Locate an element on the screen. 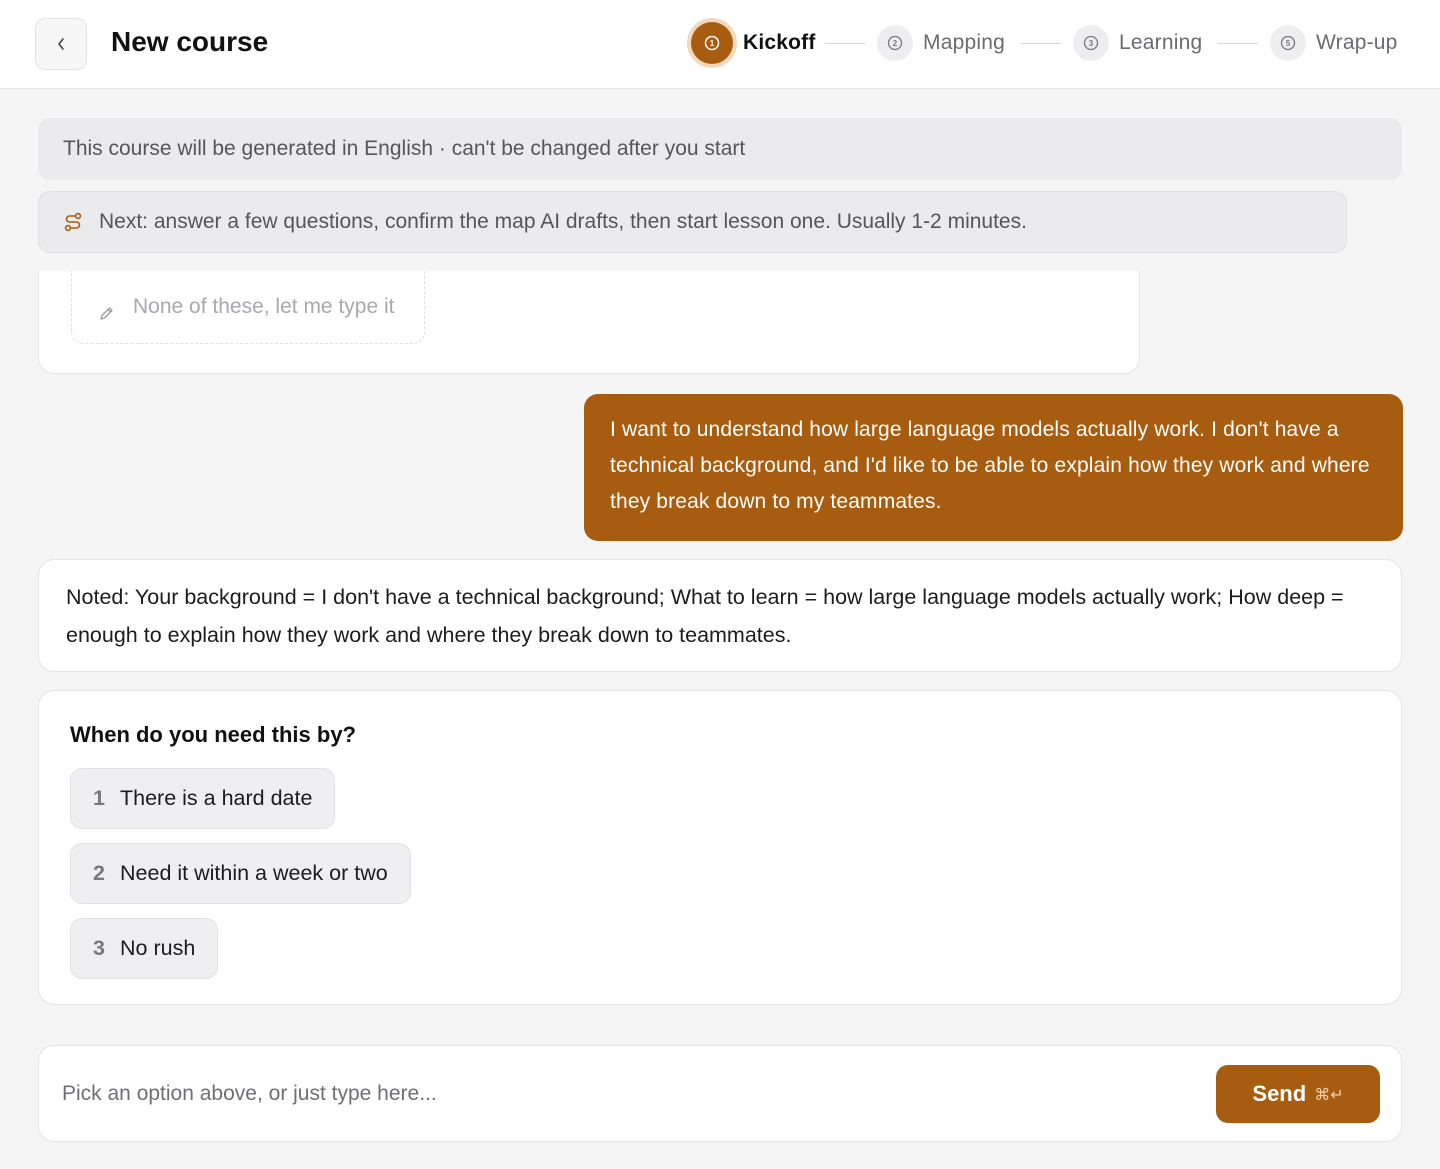  pencil-icon is located at coordinates (106, 313).